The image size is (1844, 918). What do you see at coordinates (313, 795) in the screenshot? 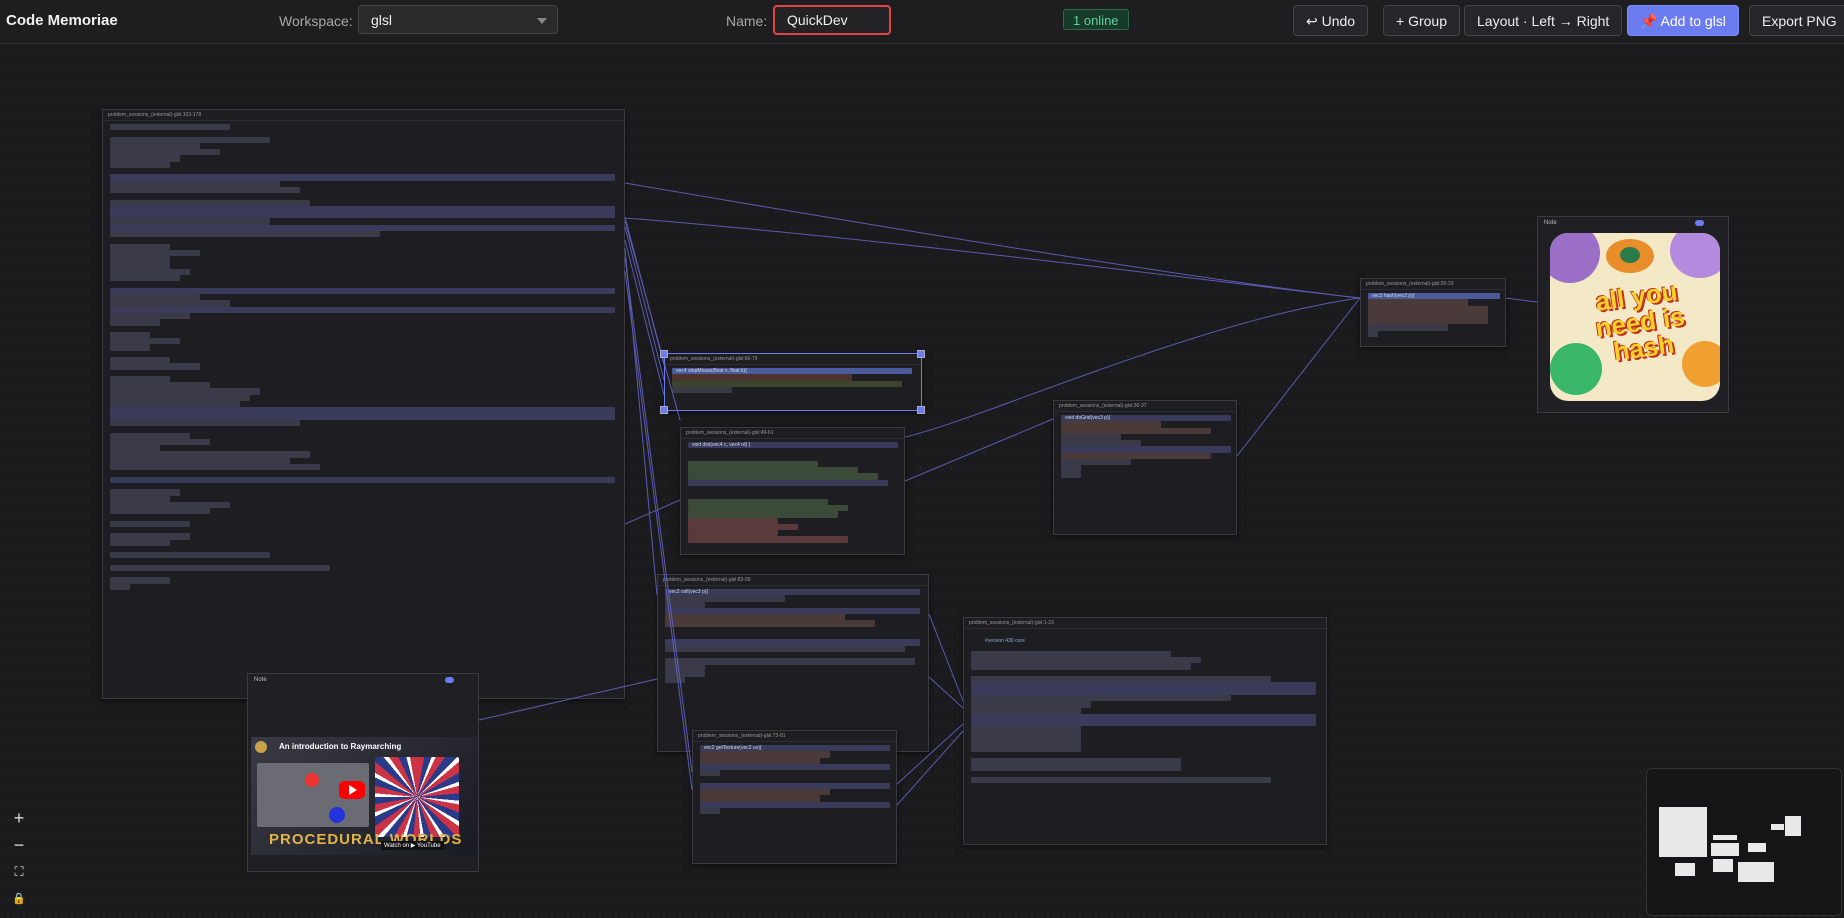
I see `thumbnail-scene` at bounding box center [313, 795].